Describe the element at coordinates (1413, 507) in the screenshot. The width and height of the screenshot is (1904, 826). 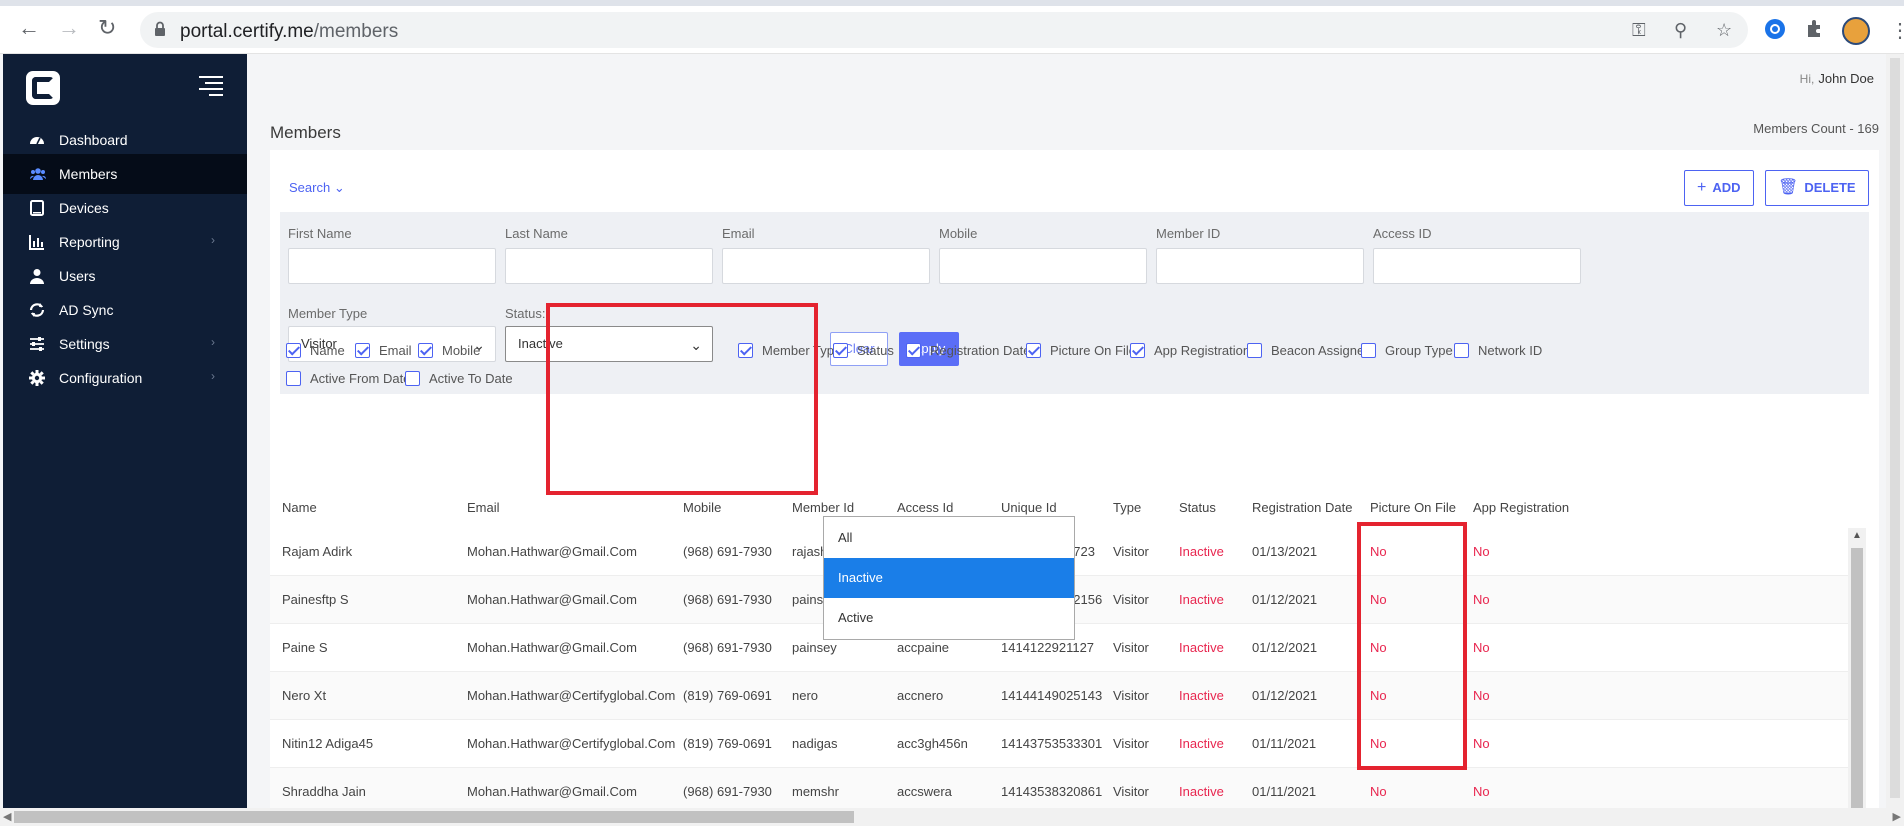
I see `column-header: Picture On File` at that location.